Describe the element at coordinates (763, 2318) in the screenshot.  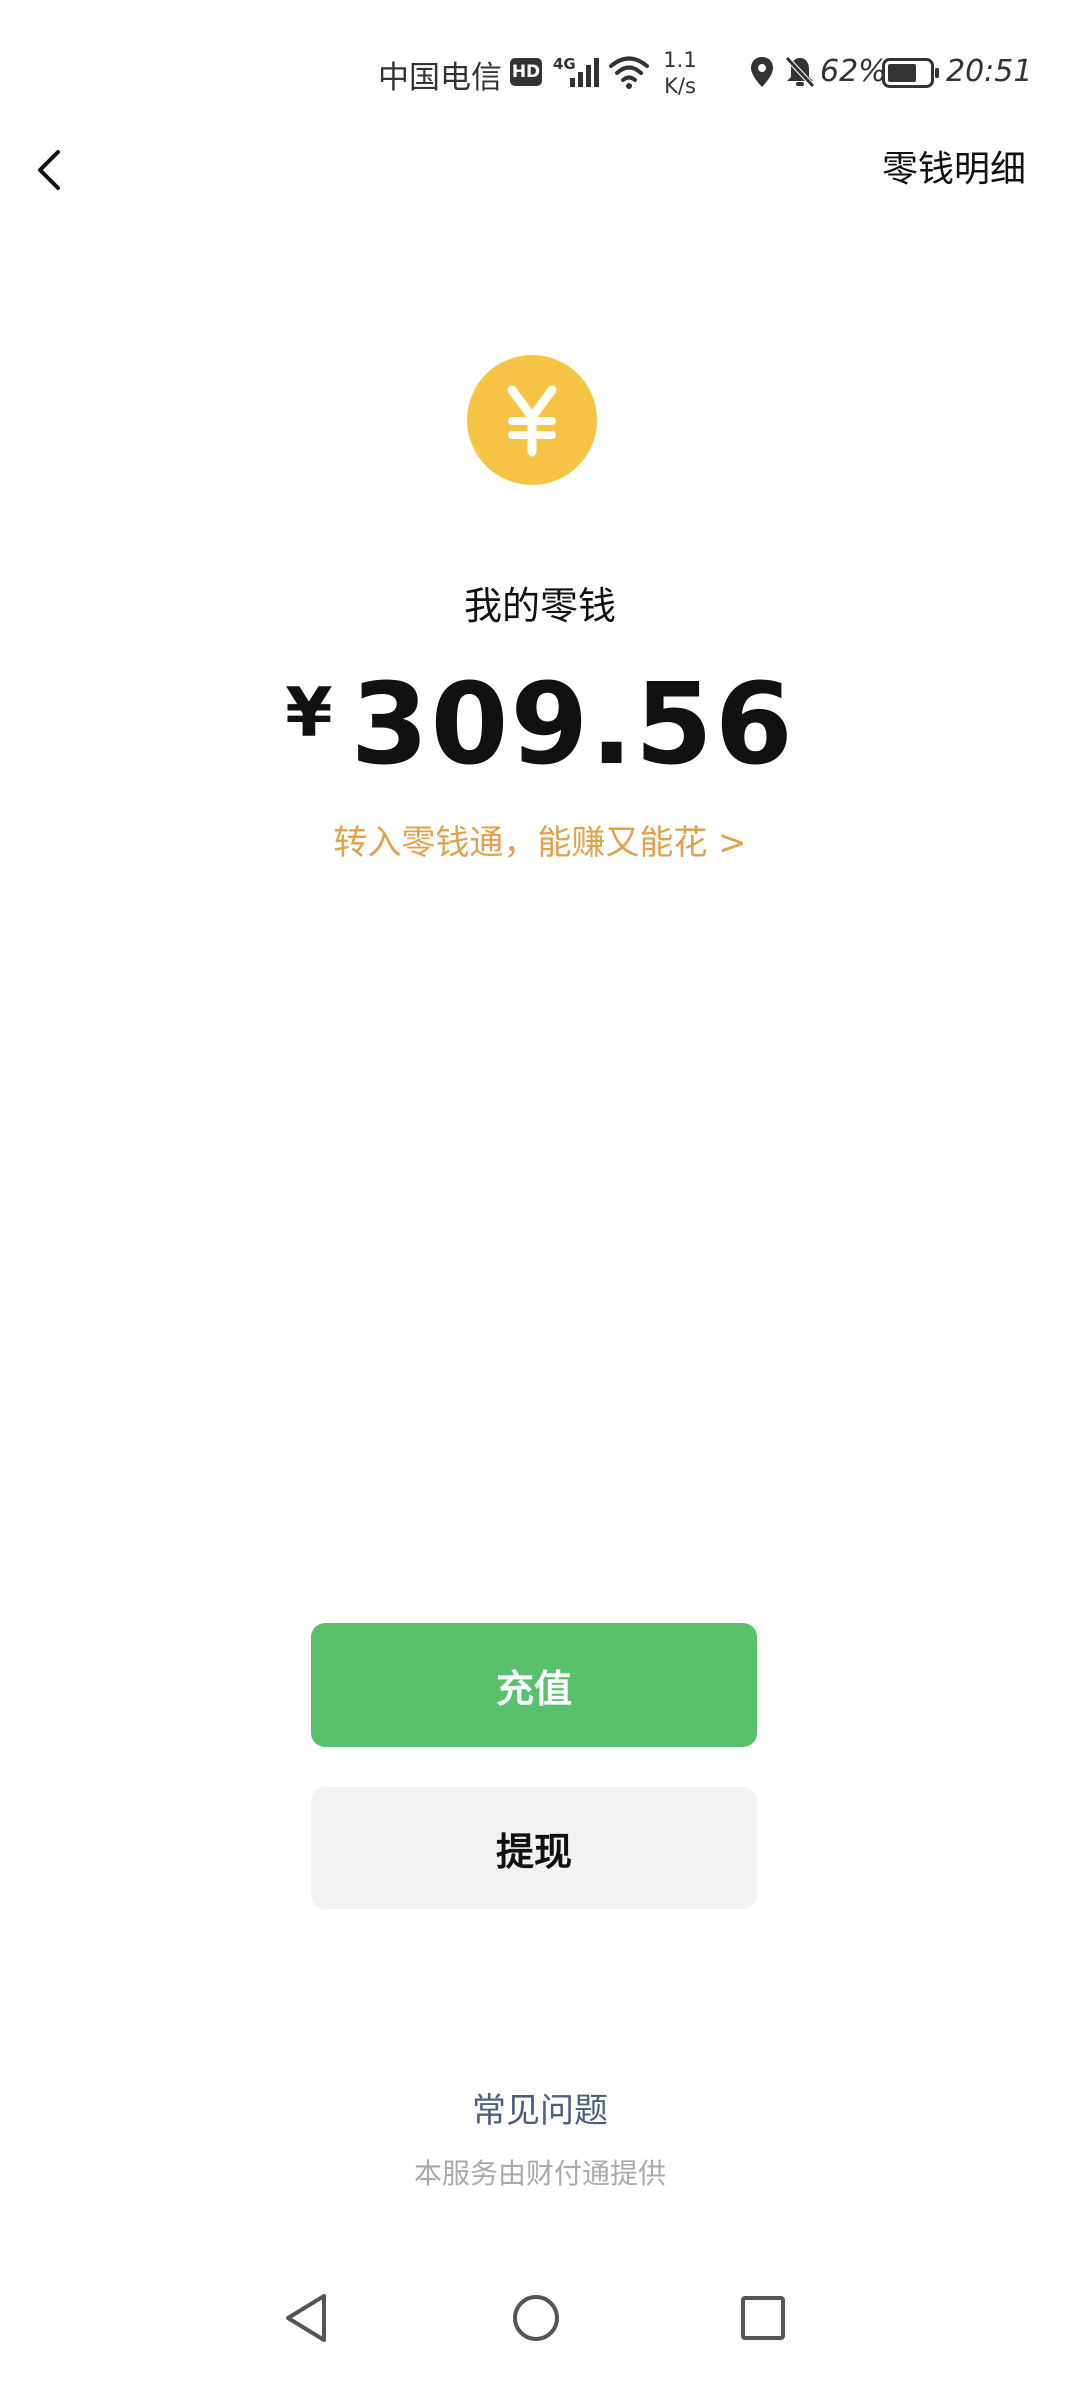
I see `nav-recents-icon` at that location.